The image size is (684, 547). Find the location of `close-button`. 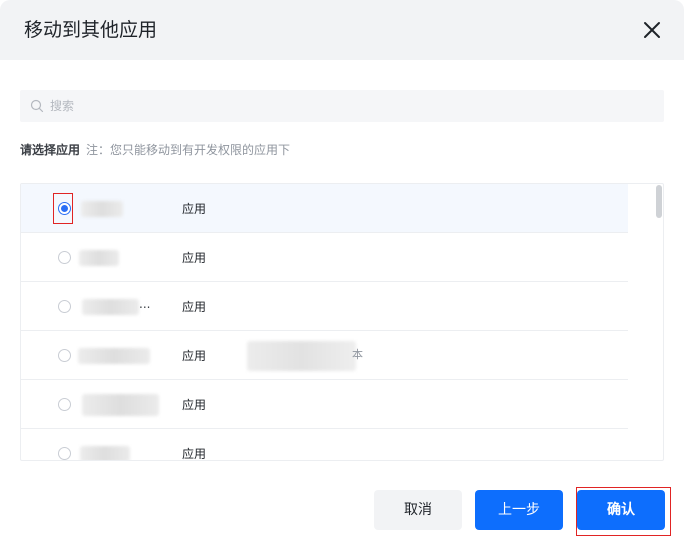

close-button is located at coordinates (652, 30).